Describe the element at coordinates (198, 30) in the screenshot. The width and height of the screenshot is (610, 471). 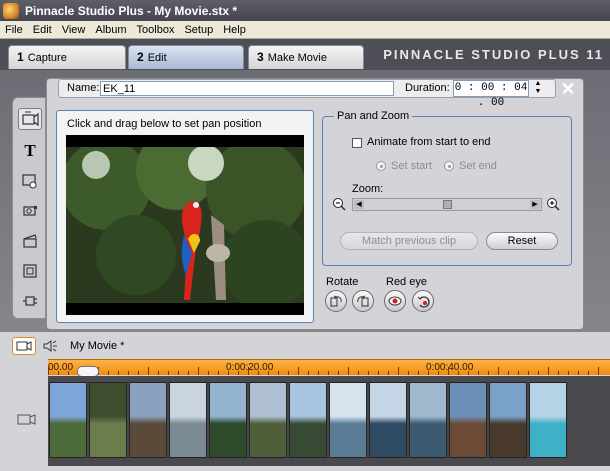
I see `menu-setup: Setup` at that location.